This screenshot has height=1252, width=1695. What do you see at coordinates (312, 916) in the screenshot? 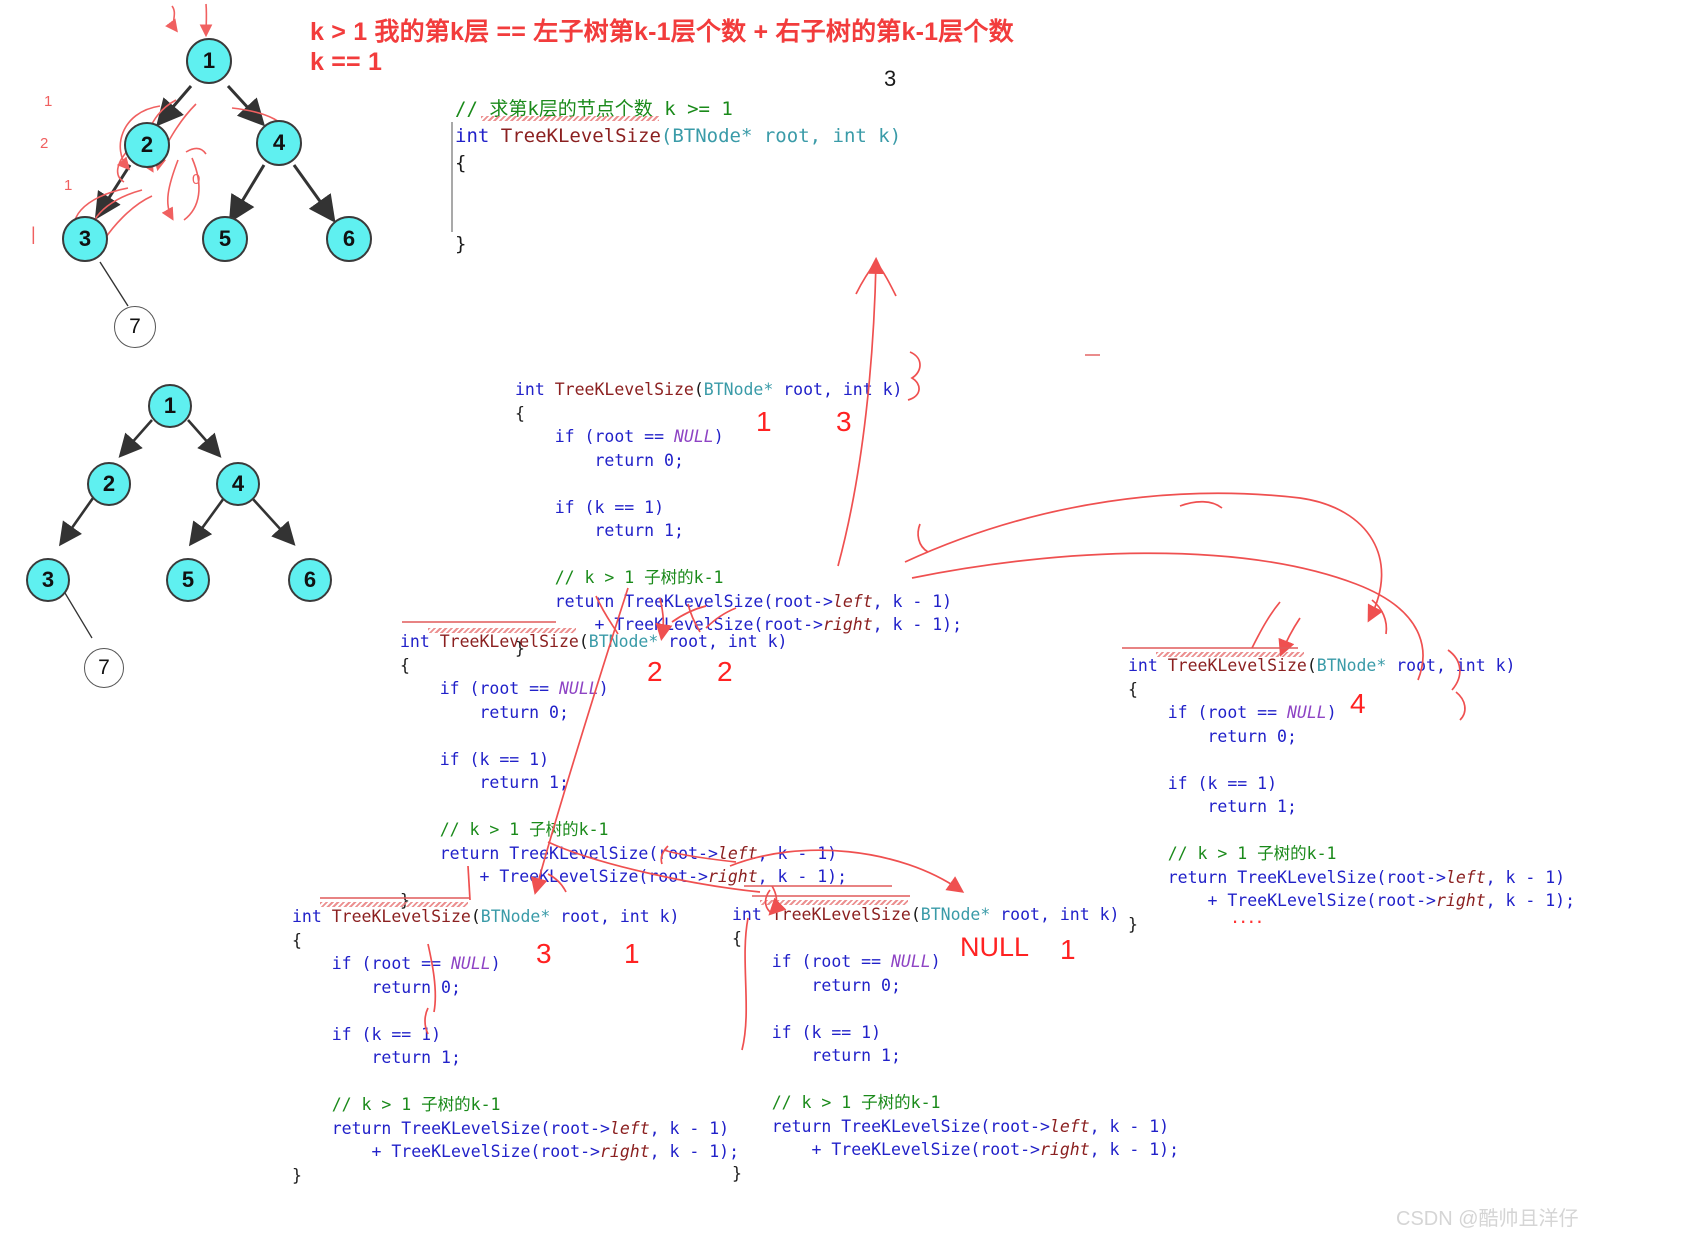
I see `cb3-kw: int` at bounding box center [312, 916].